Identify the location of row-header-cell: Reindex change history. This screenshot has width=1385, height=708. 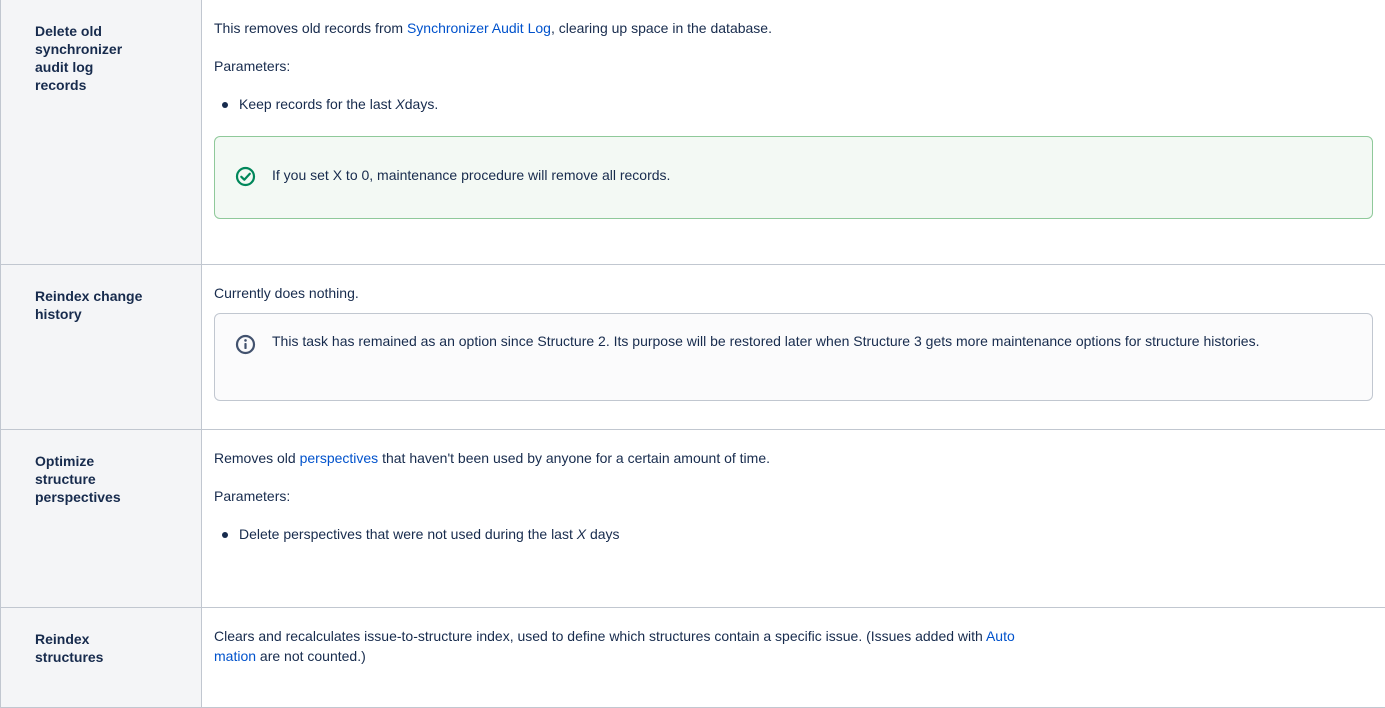
(101, 347).